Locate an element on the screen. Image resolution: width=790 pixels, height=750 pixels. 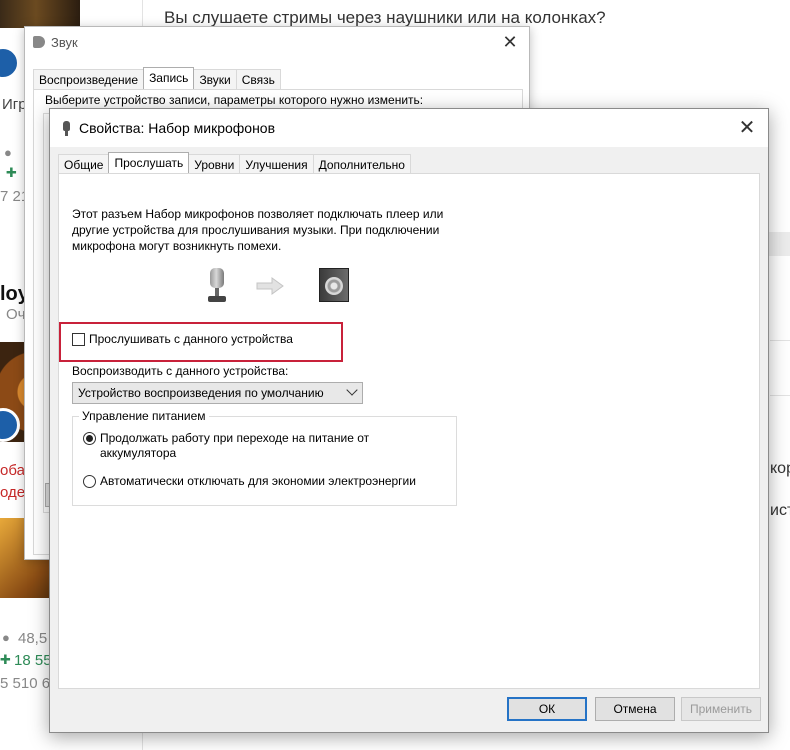
sound-title: Звук is located at coordinates (64, 42).